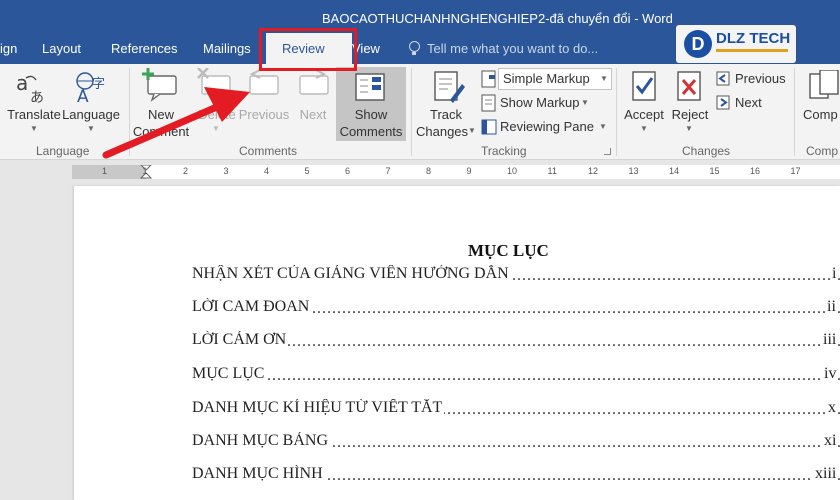 The image size is (840, 500). Describe the element at coordinates (552, 171) in the screenshot. I see `ruler-number: 11` at that location.